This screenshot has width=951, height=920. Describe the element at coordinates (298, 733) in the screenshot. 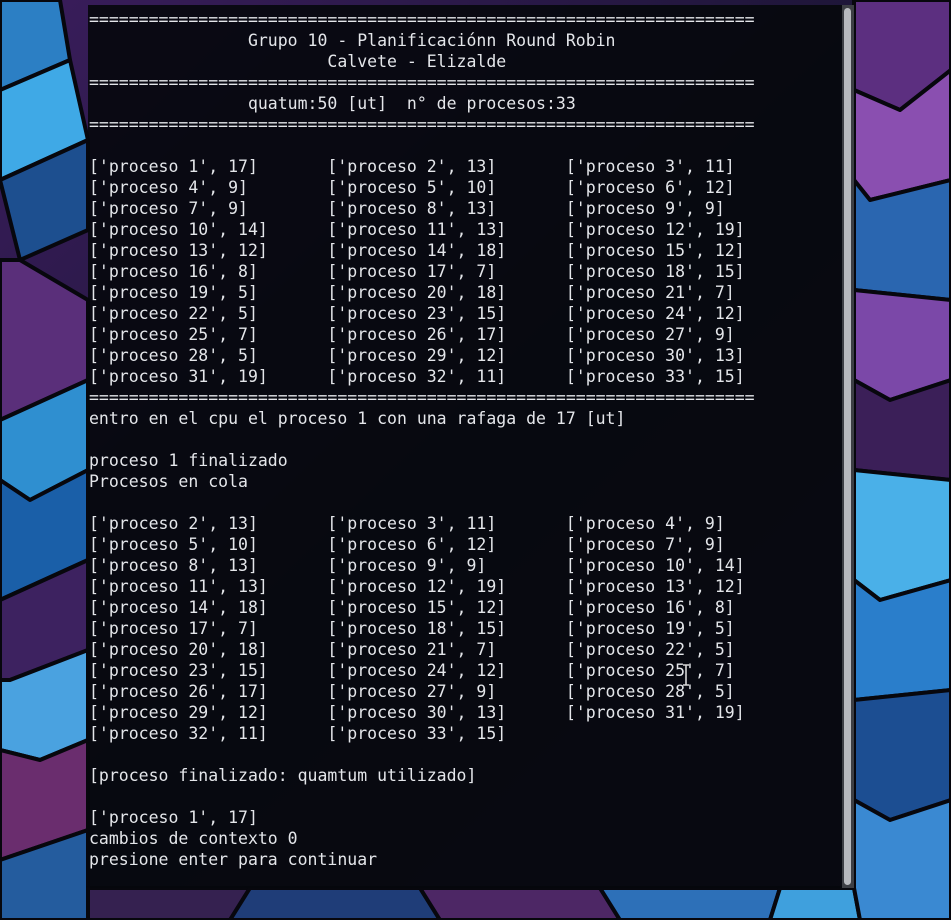

I see `terminal-line: ['proceso 32', 11] ['proceso 33', 15]` at that location.